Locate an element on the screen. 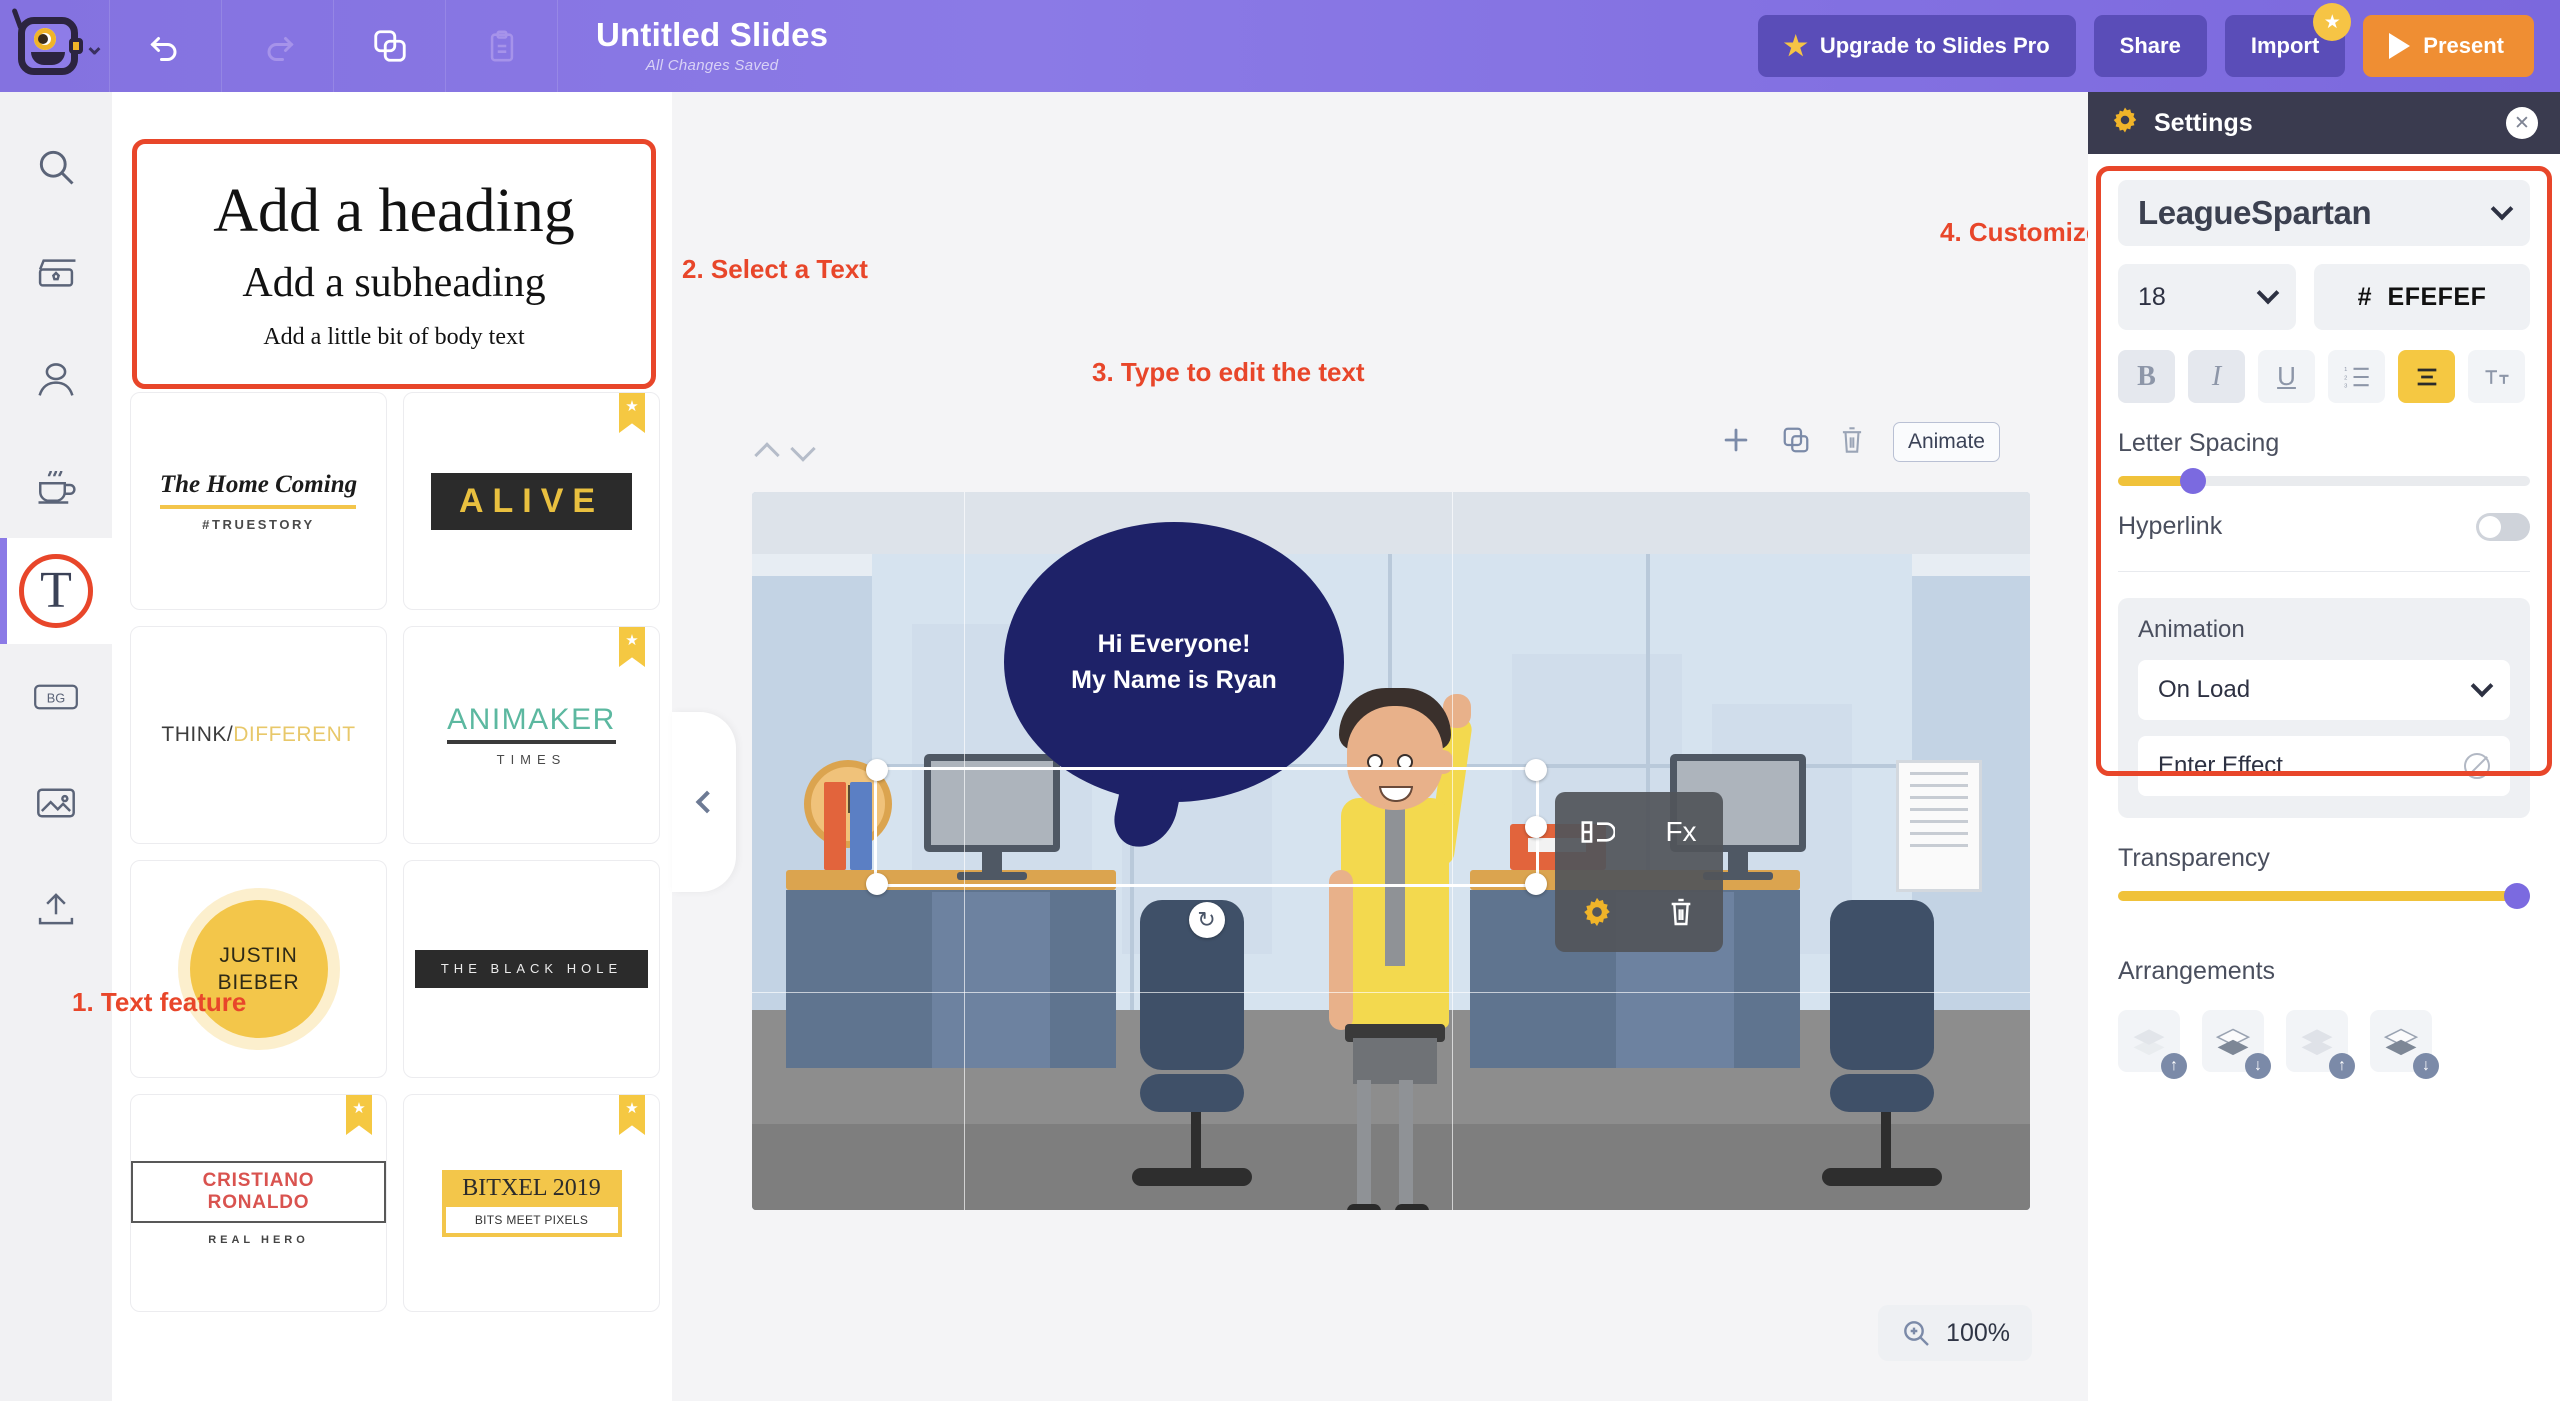  close-icon: ✕ is located at coordinates (2522, 123).